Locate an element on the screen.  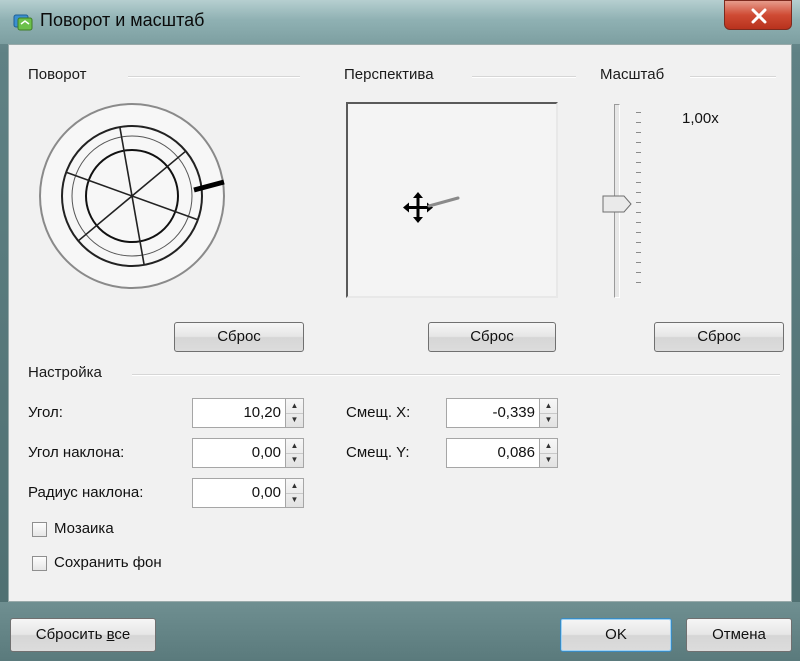
perspective-pad is located at coordinates (452, 200).